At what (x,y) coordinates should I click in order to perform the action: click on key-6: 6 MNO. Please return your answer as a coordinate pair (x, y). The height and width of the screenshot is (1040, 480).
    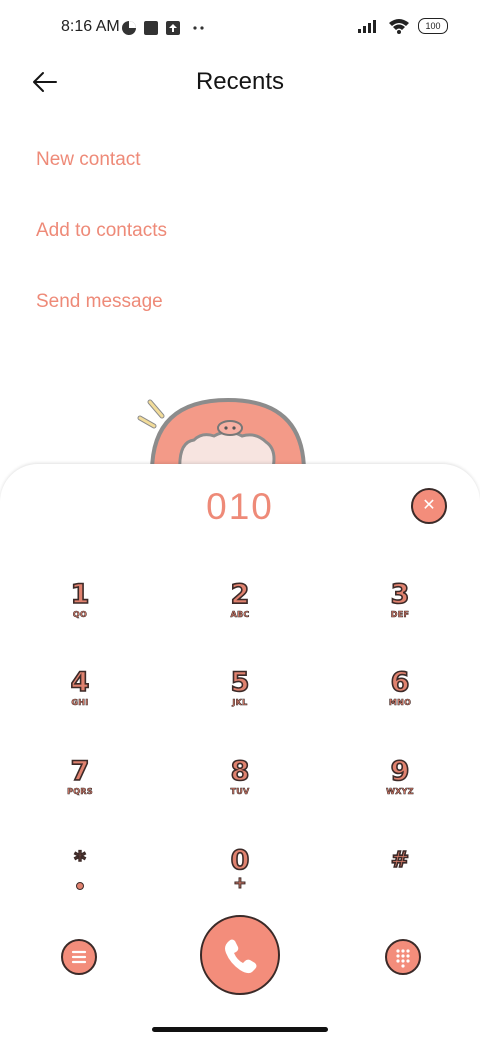
    Looking at the image, I should click on (400, 703).